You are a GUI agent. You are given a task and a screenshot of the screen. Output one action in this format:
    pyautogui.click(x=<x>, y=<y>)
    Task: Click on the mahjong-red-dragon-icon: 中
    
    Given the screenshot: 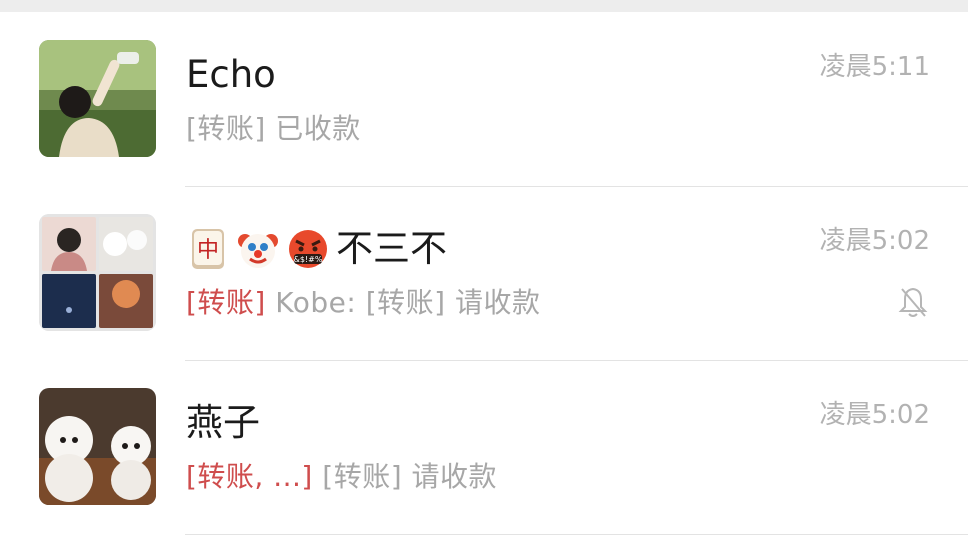 What is the action you would take?
    pyautogui.click(x=208, y=249)
    